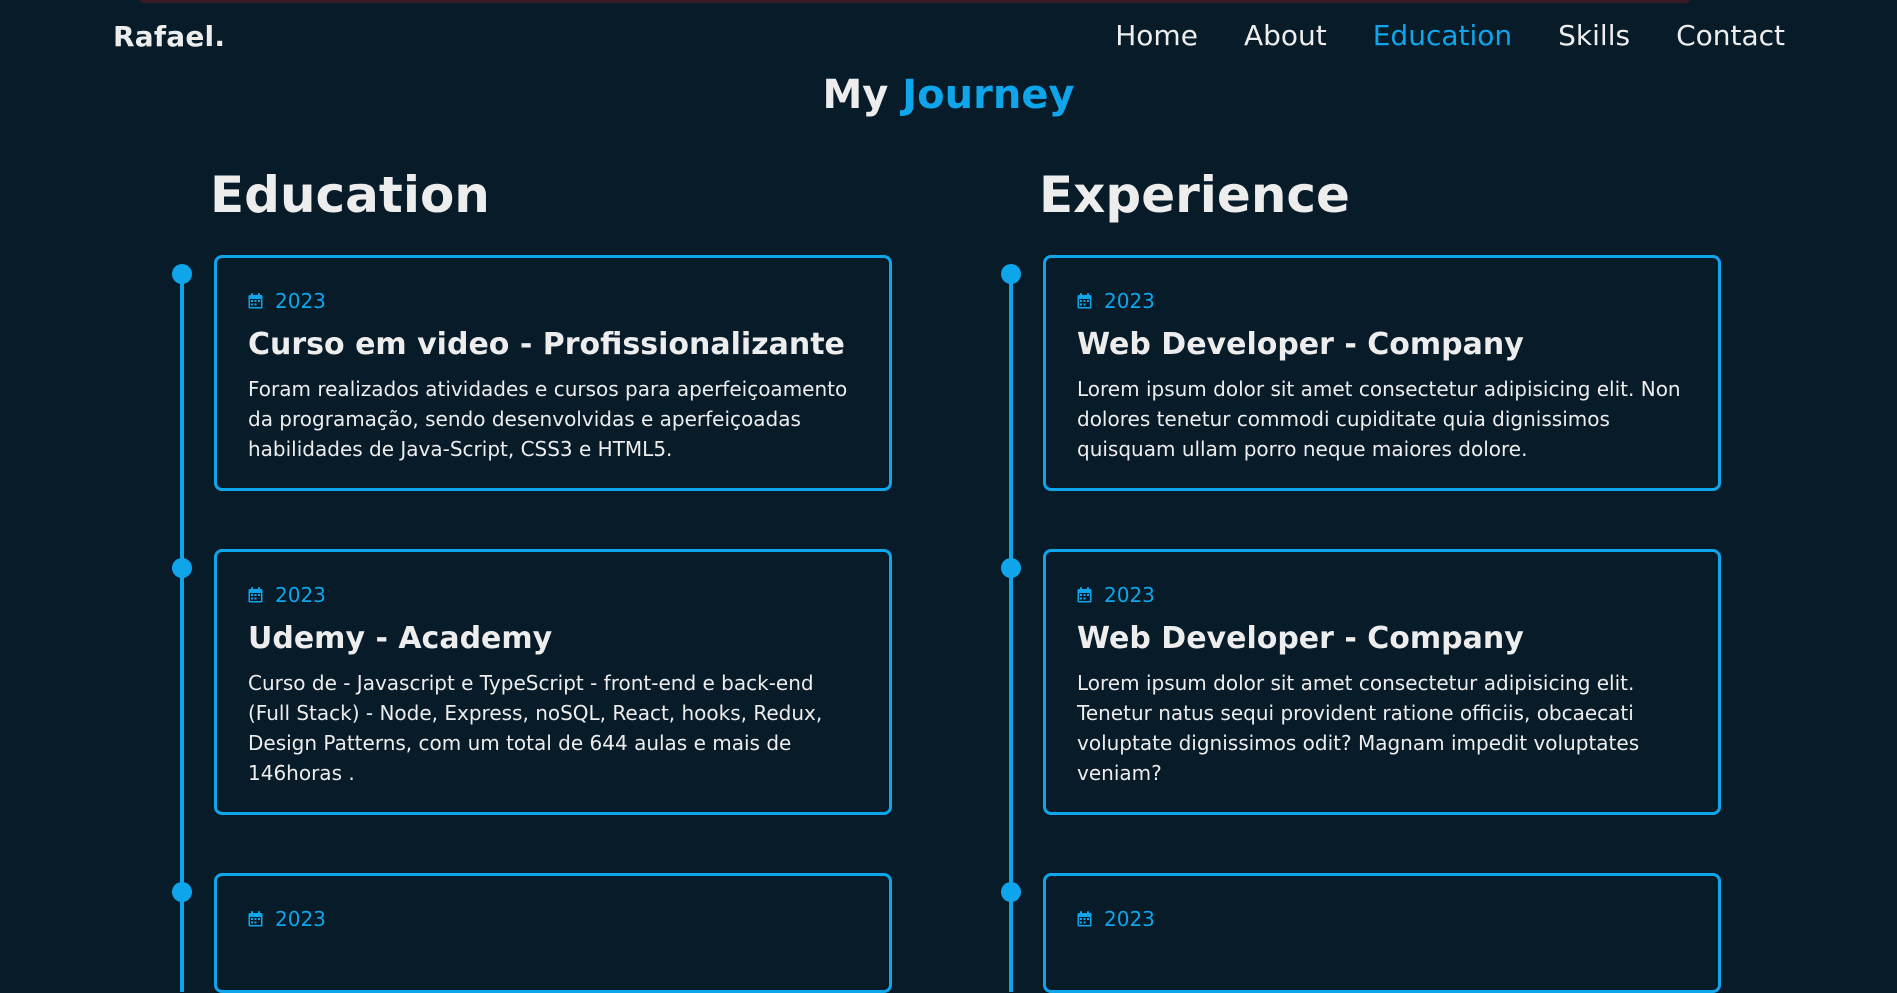 The width and height of the screenshot is (1897, 993). What do you see at coordinates (400, 638) in the screenshot?
I see `card-title: Udemy - Academy` at bounding box center [400, 638].